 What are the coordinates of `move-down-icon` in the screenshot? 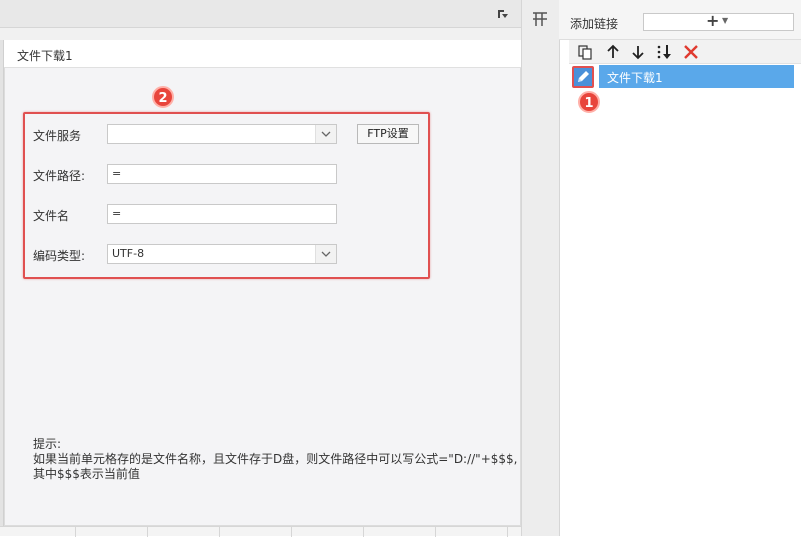 It's located at (638, 52).